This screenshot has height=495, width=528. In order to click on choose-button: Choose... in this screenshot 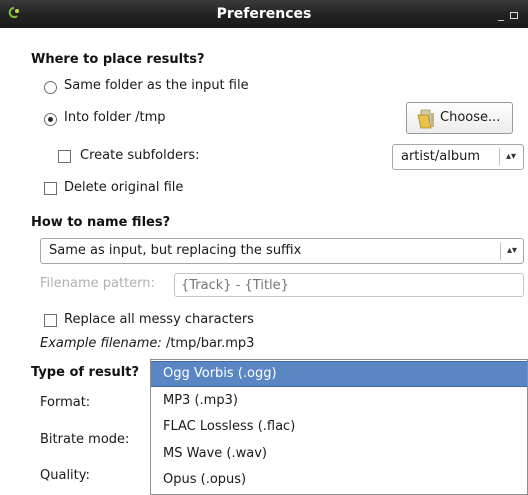, I will do `click(459, 118)`.